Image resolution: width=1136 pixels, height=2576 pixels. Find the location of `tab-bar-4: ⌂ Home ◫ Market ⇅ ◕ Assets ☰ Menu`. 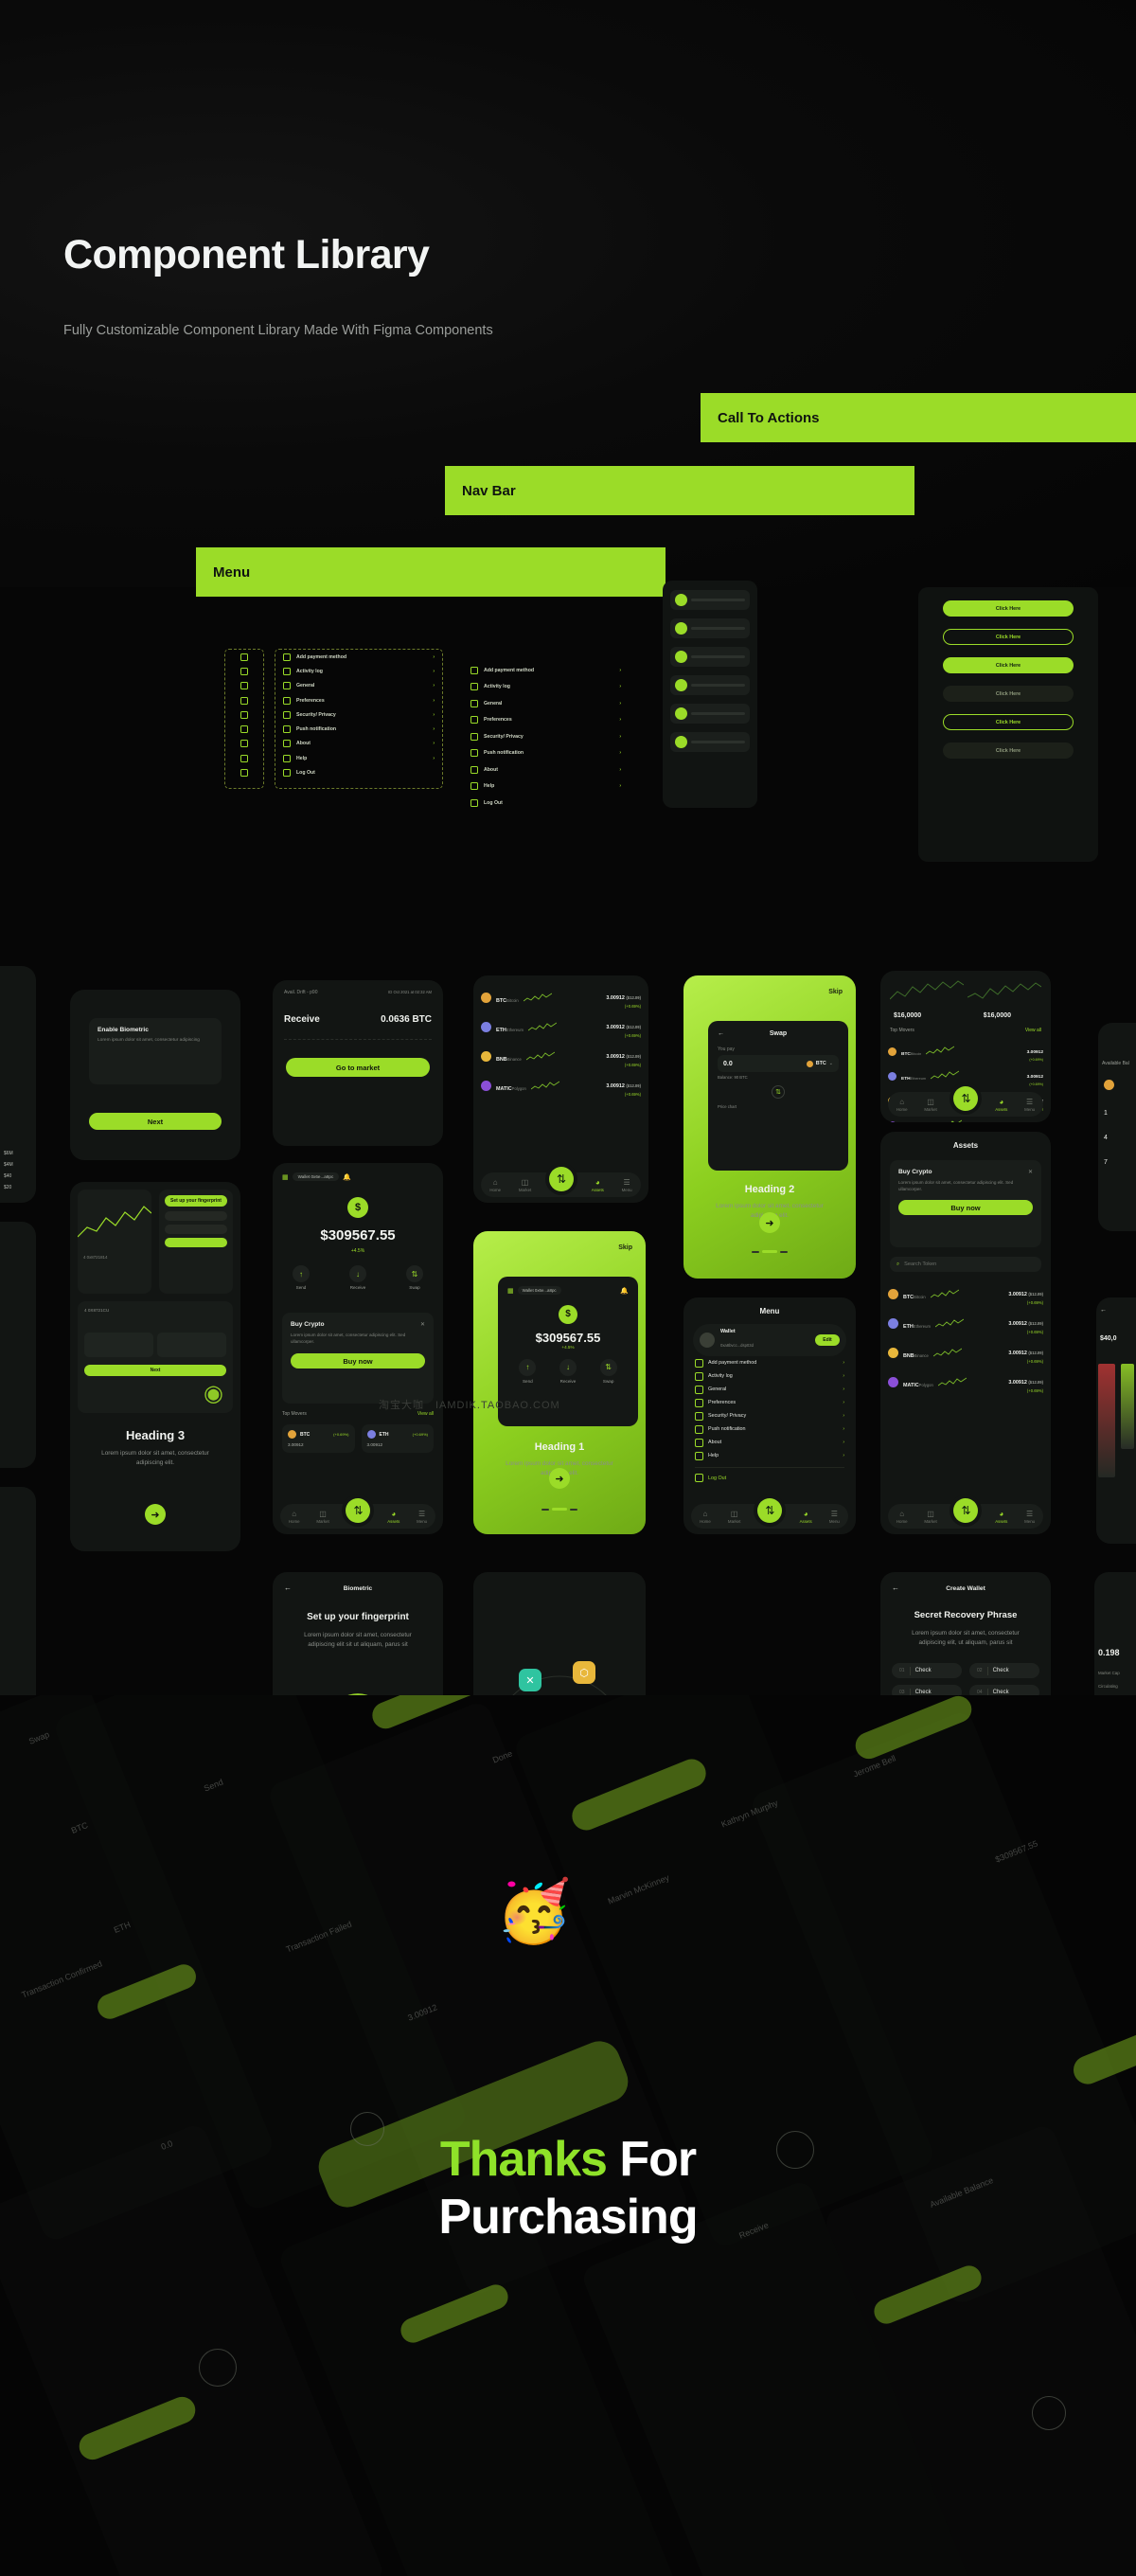

tab-bar-4: ⌂ Home ◫ Market ⇅ ◕ Assets ☰ Menu is located at coordinates (769, 1513).